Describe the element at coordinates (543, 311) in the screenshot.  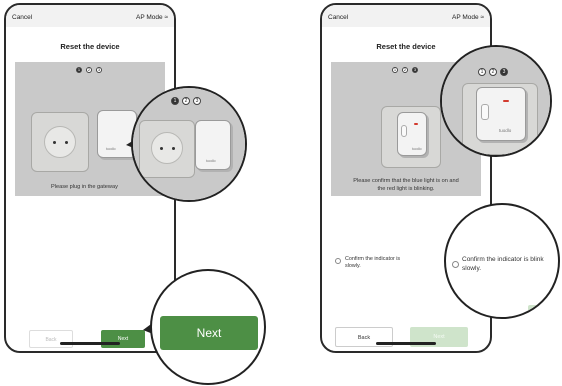
I see `zoom-next-button-edge` at that location.